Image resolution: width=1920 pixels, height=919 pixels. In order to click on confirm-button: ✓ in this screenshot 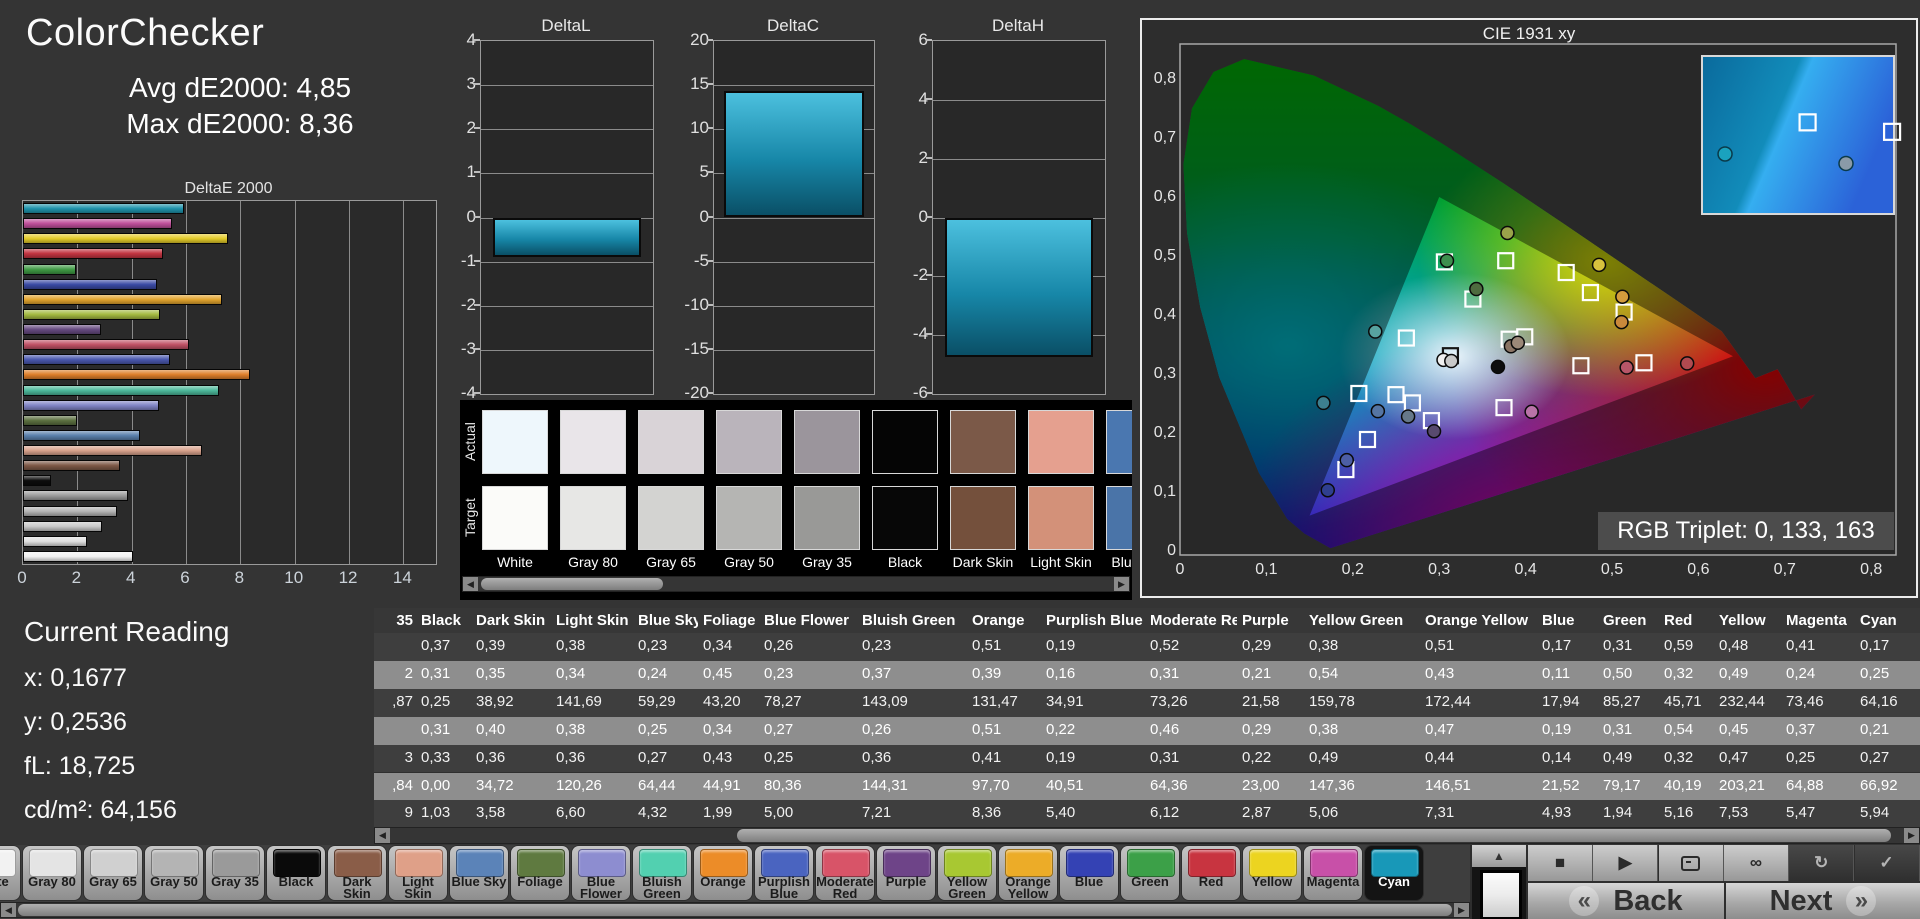, I will do `click(1887, 863)`.